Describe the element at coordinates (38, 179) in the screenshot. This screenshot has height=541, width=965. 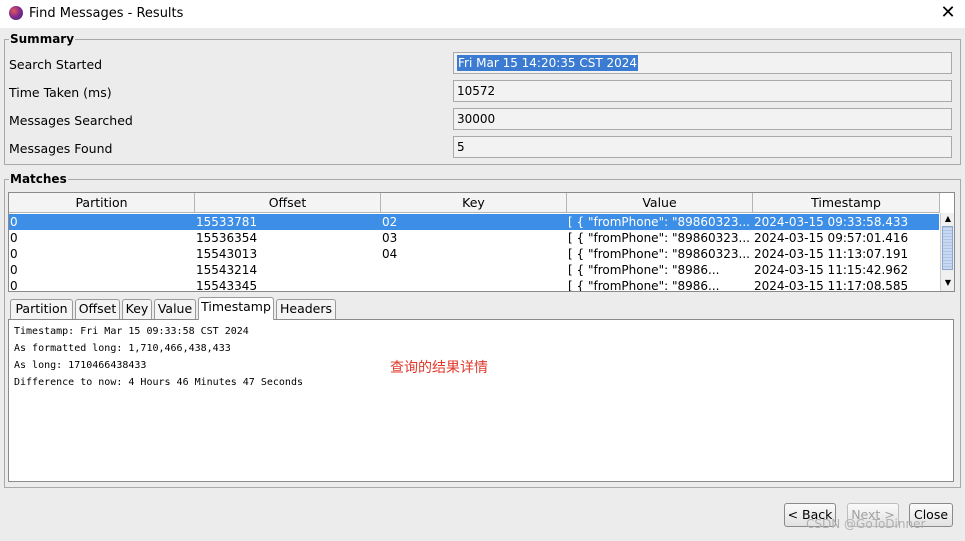
I see `matches-legend: Matches` at that location.